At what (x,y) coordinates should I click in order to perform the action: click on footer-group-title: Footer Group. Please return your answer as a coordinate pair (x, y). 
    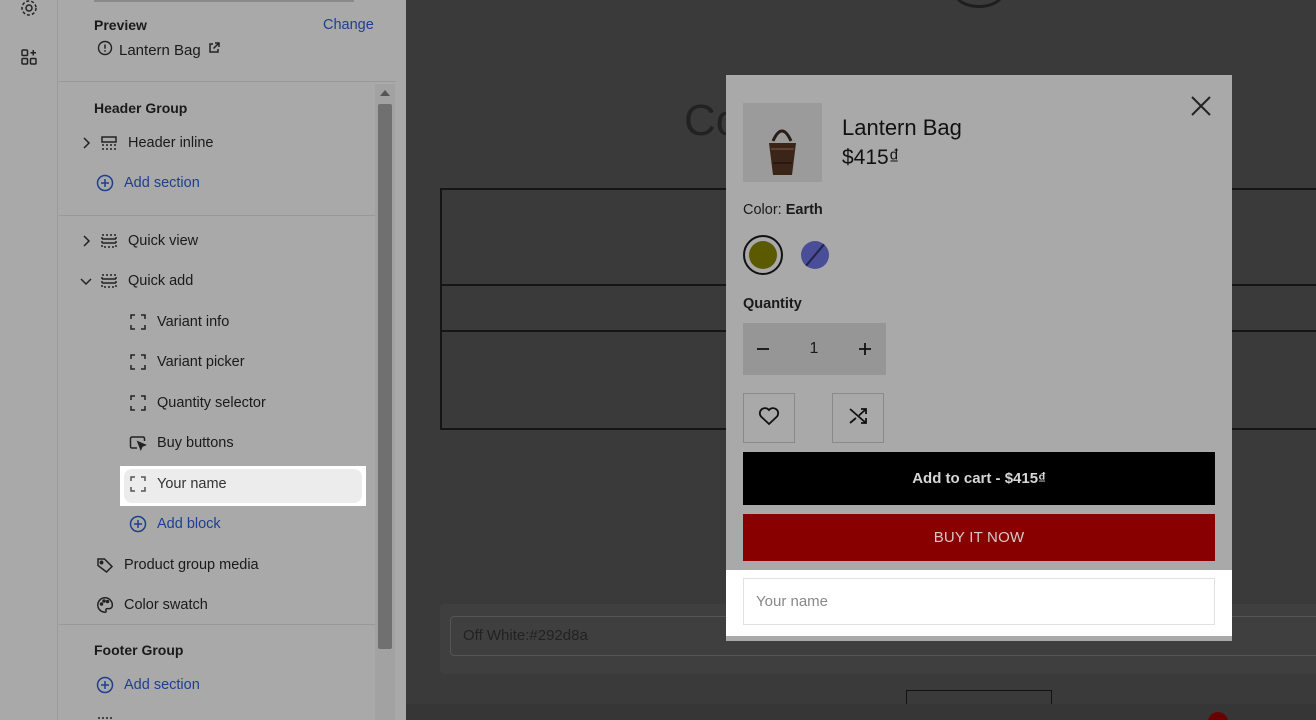
    Looking at the image, I should click on (139, 650).